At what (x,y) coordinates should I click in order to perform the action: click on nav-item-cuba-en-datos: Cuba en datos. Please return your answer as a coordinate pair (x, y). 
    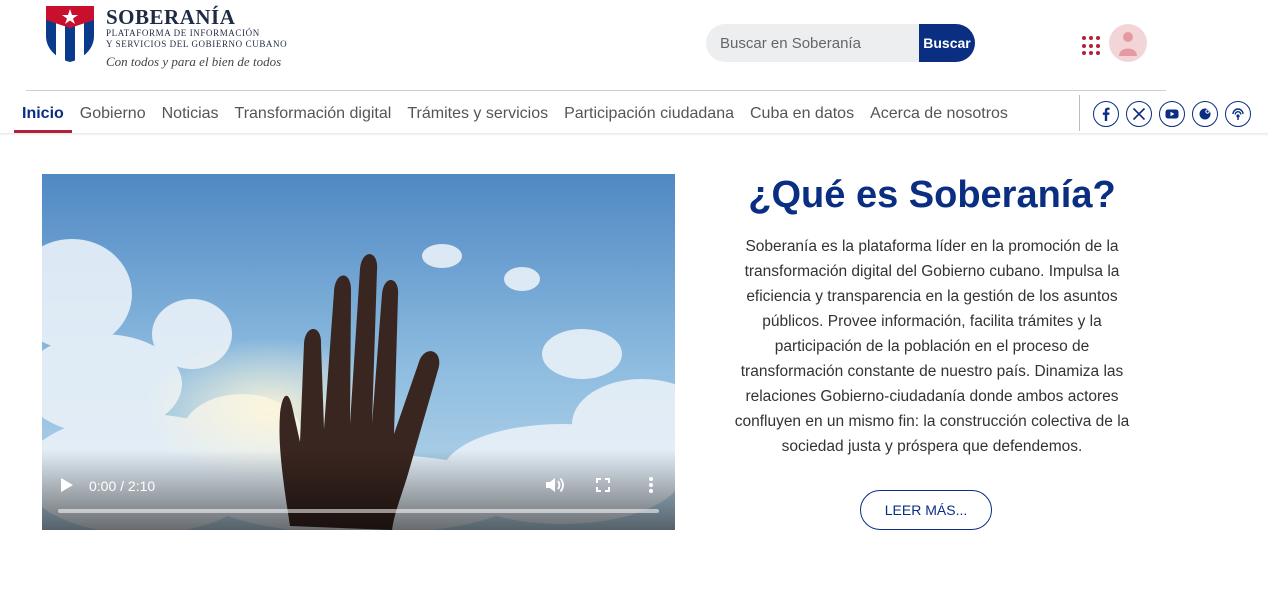
    Looking at the image, I should click on (802, 114).